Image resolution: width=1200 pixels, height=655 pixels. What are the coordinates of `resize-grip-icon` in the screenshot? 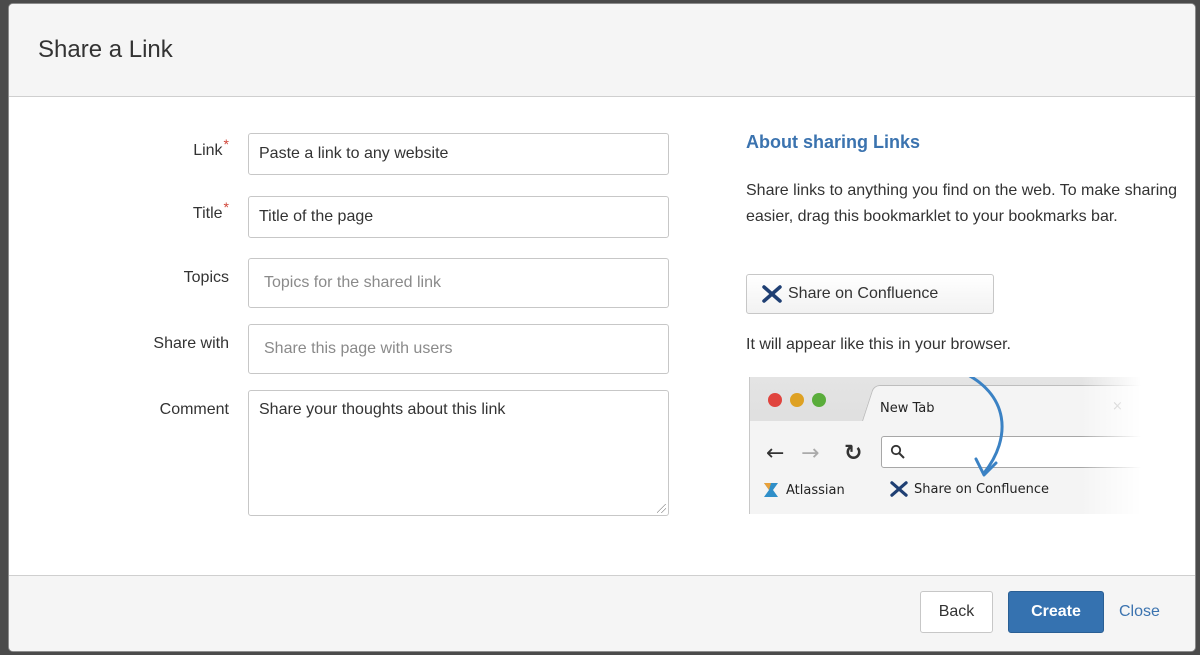 It's located at (661, 508).